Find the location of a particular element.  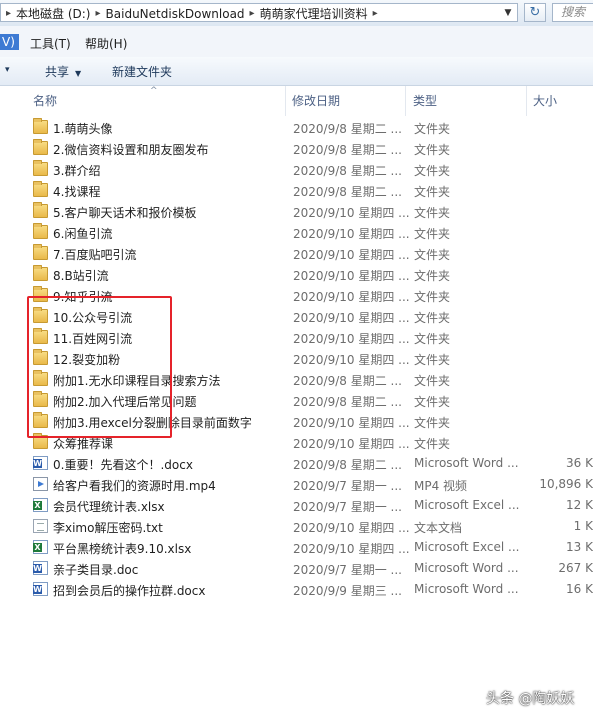

refresh-button: ↻ is located at coordinates (535, 12).